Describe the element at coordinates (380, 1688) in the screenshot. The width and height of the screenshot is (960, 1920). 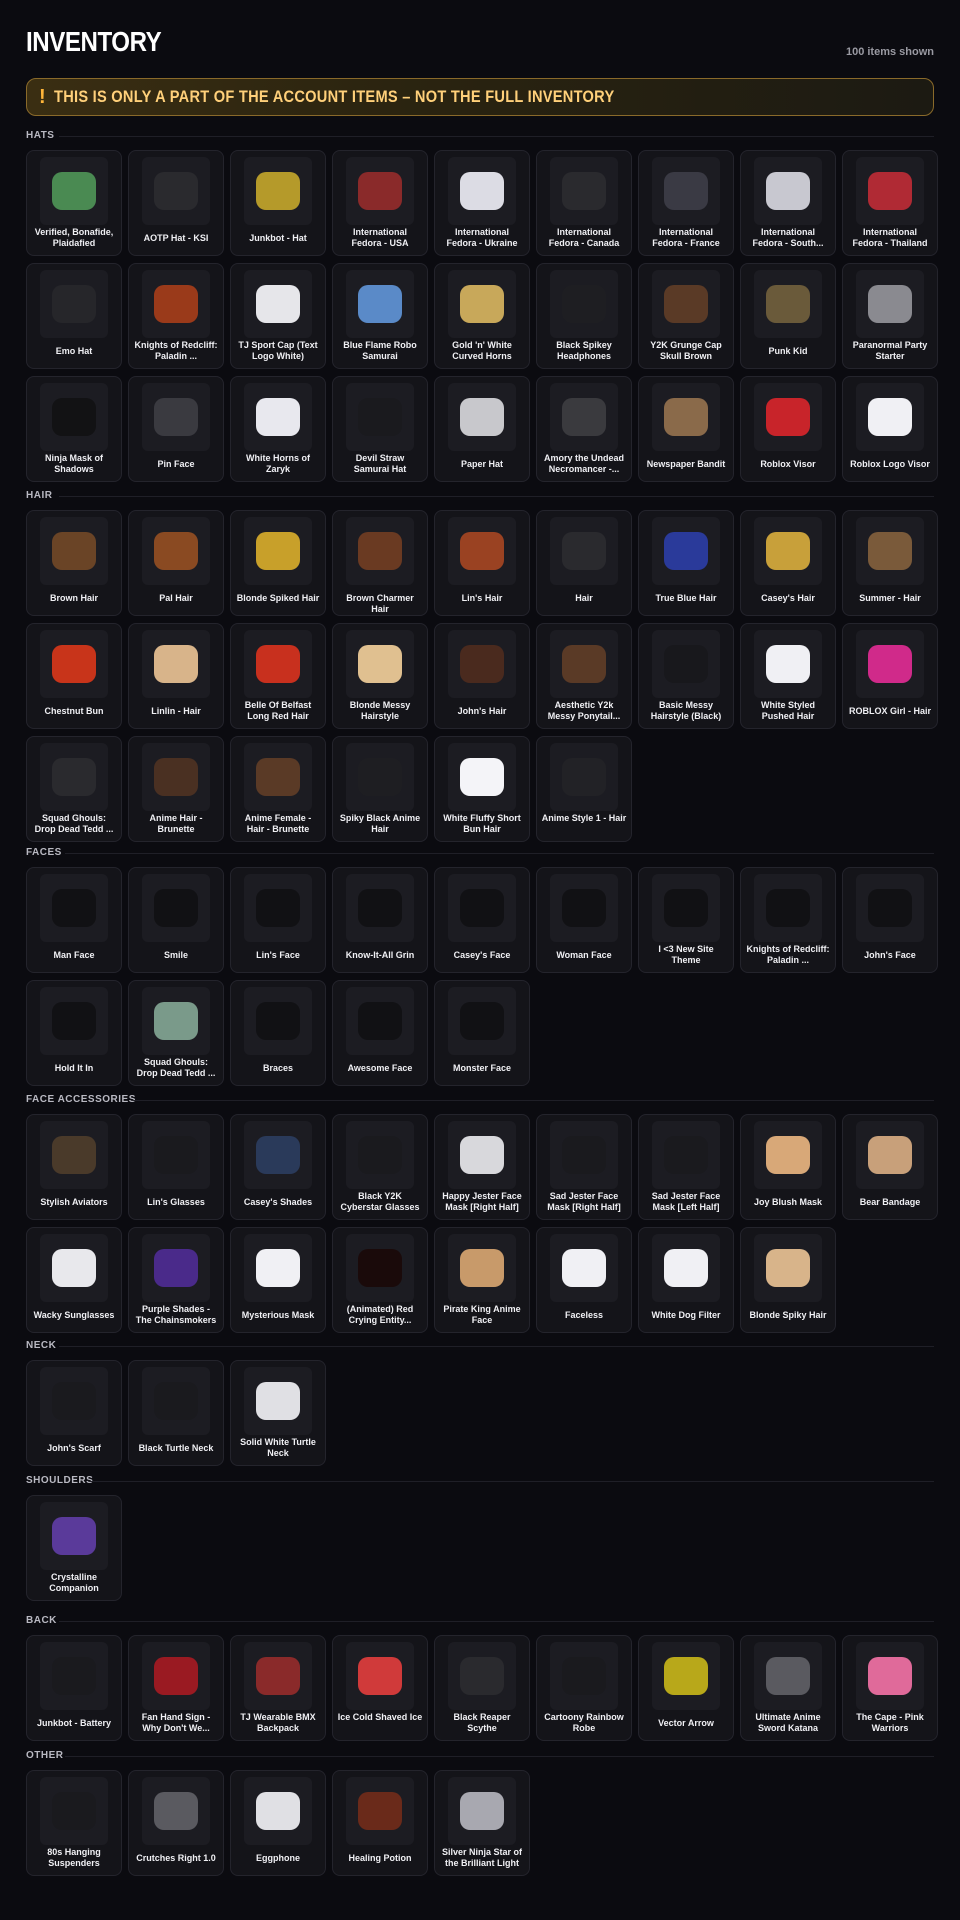
I see `item-card: Ice Cold Shaved Ice` at that location.